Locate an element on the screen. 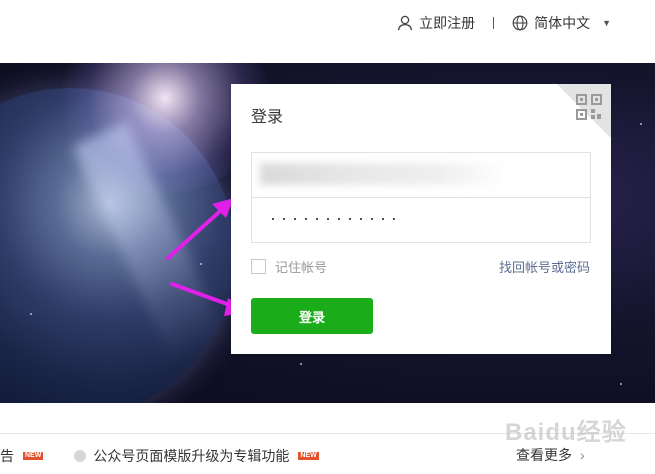  notice-bullet-icon is located at coordinates (80, 456).